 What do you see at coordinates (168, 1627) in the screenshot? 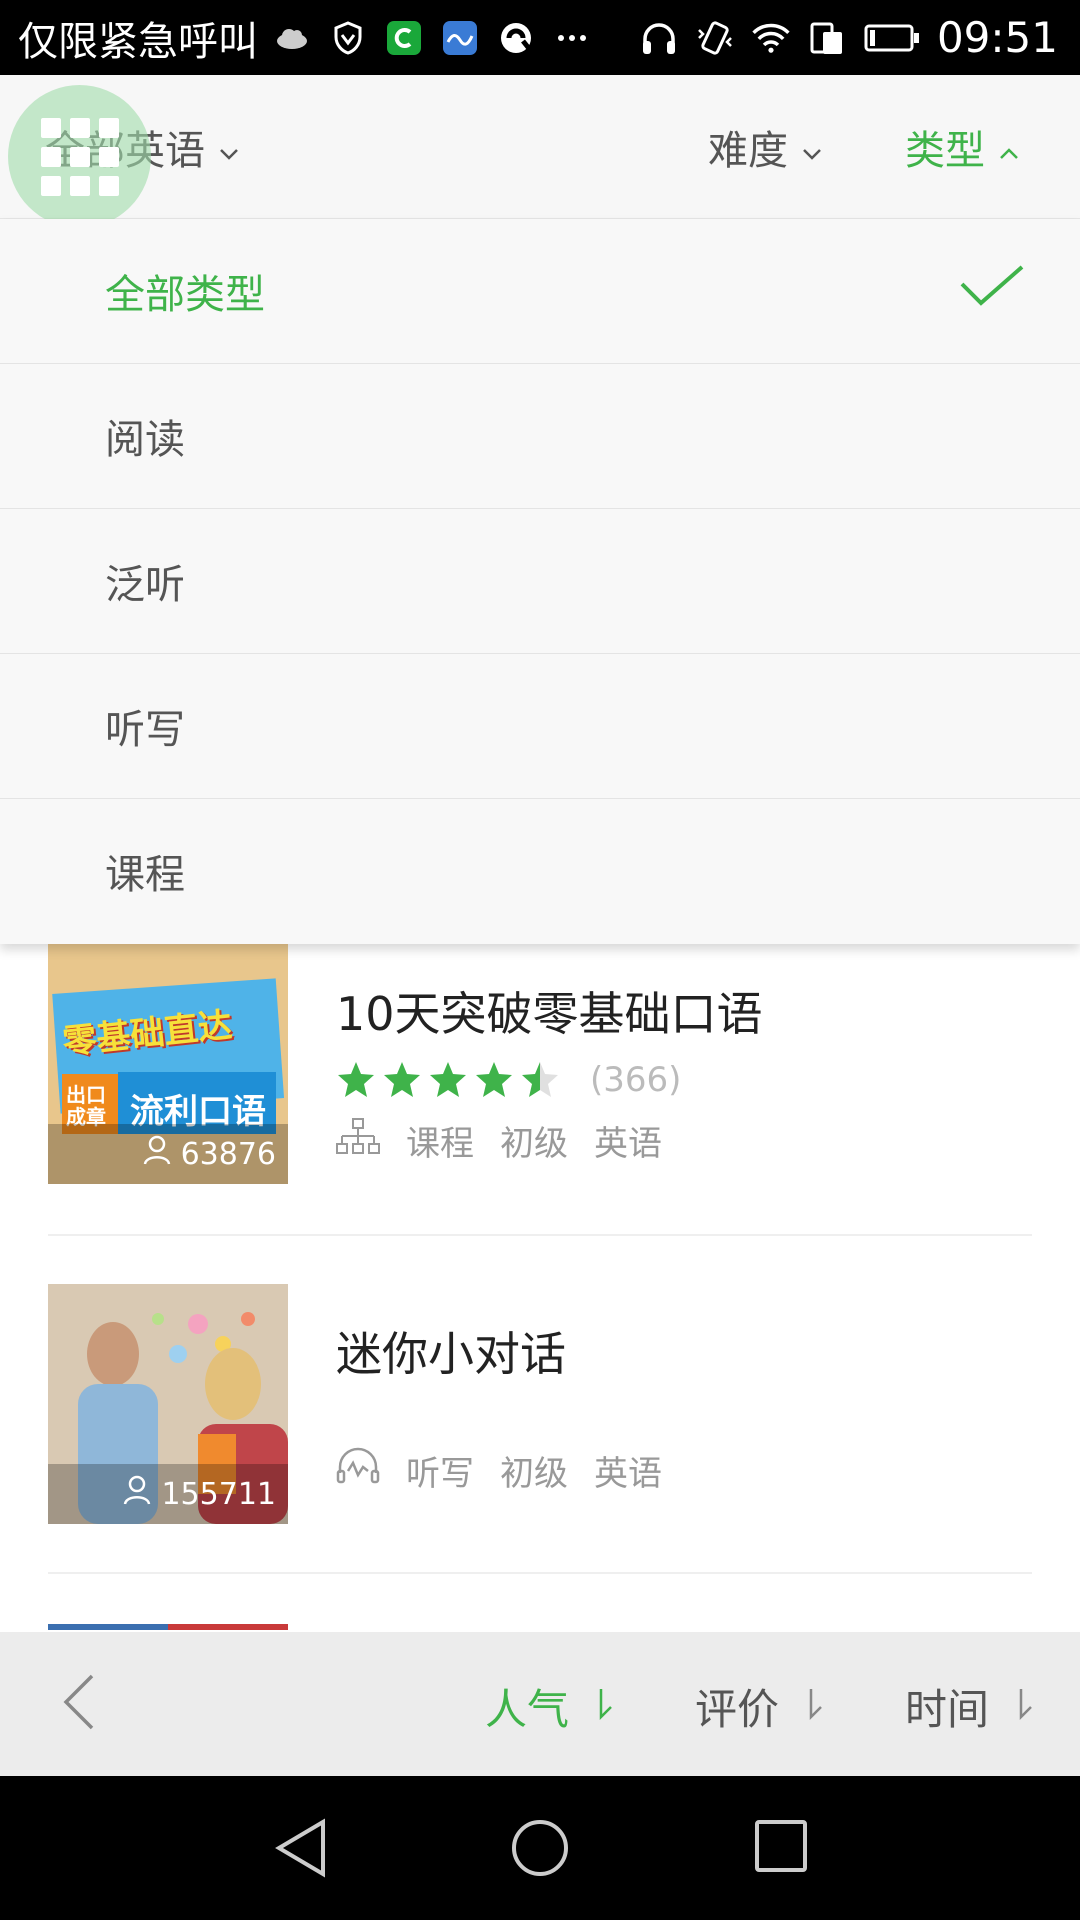
I see `course-thumbnail` at bounding box center [168, 1627].